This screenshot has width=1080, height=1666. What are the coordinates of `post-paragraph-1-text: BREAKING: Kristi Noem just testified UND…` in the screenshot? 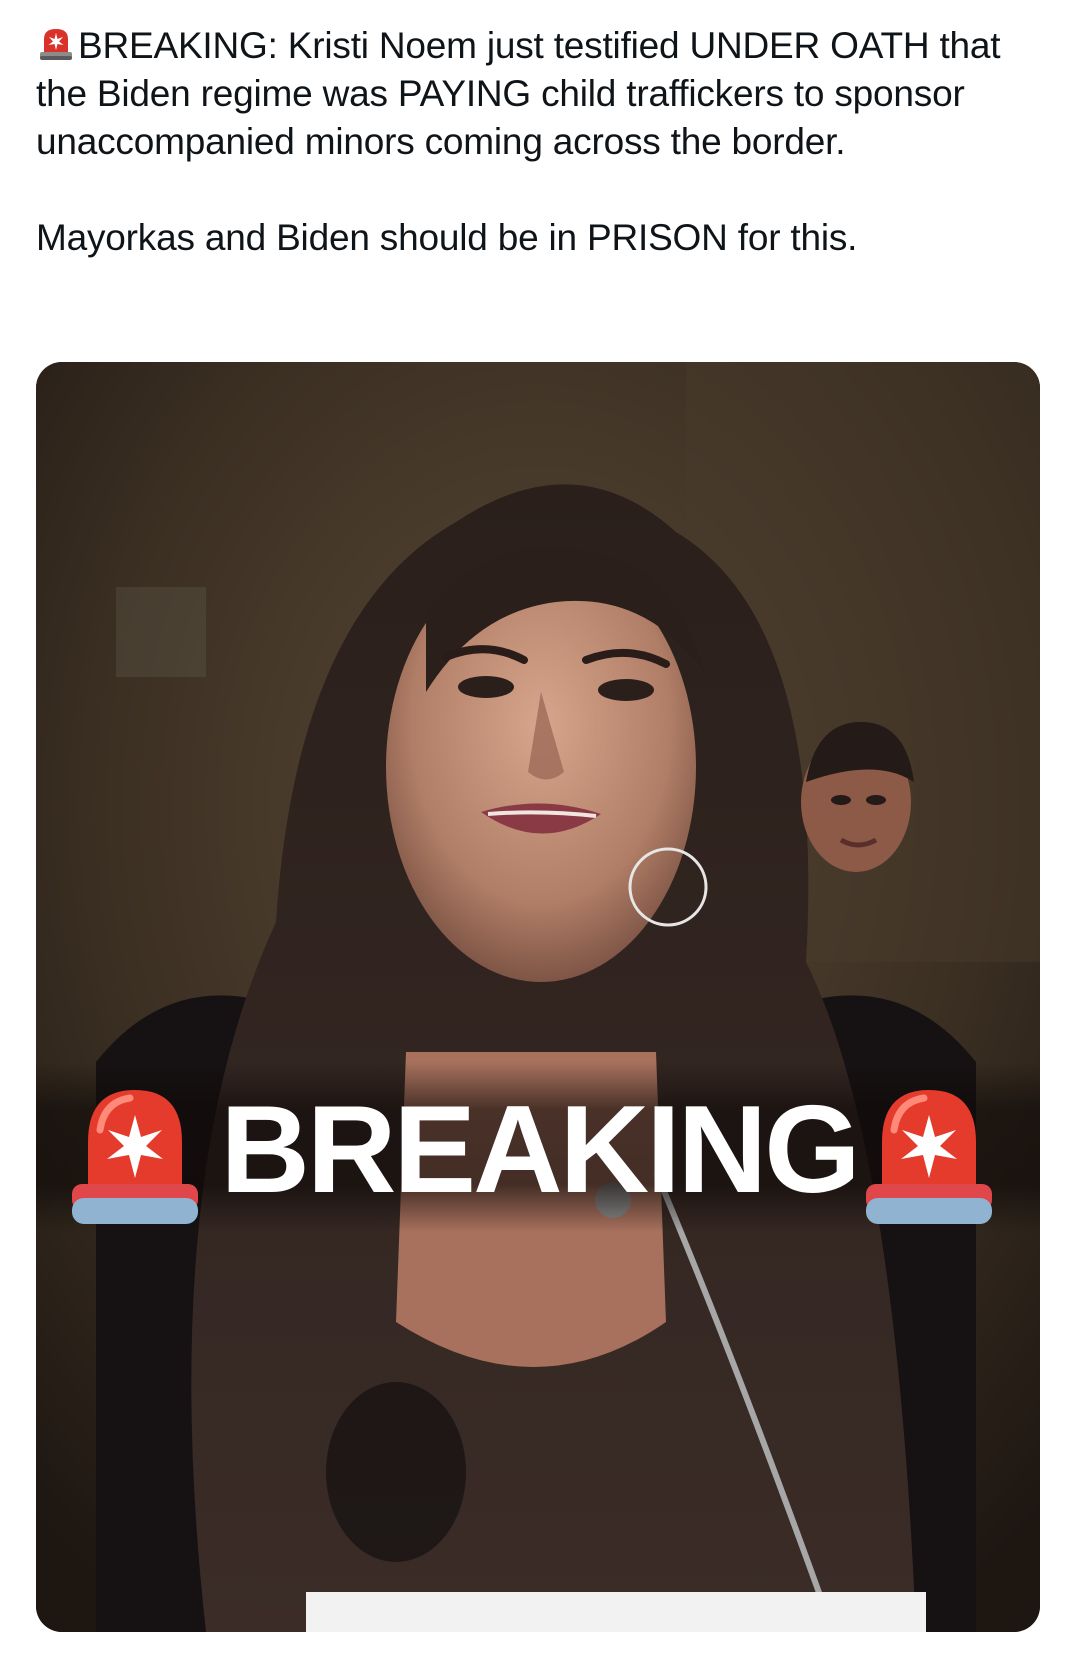 It's located at (518, 93).